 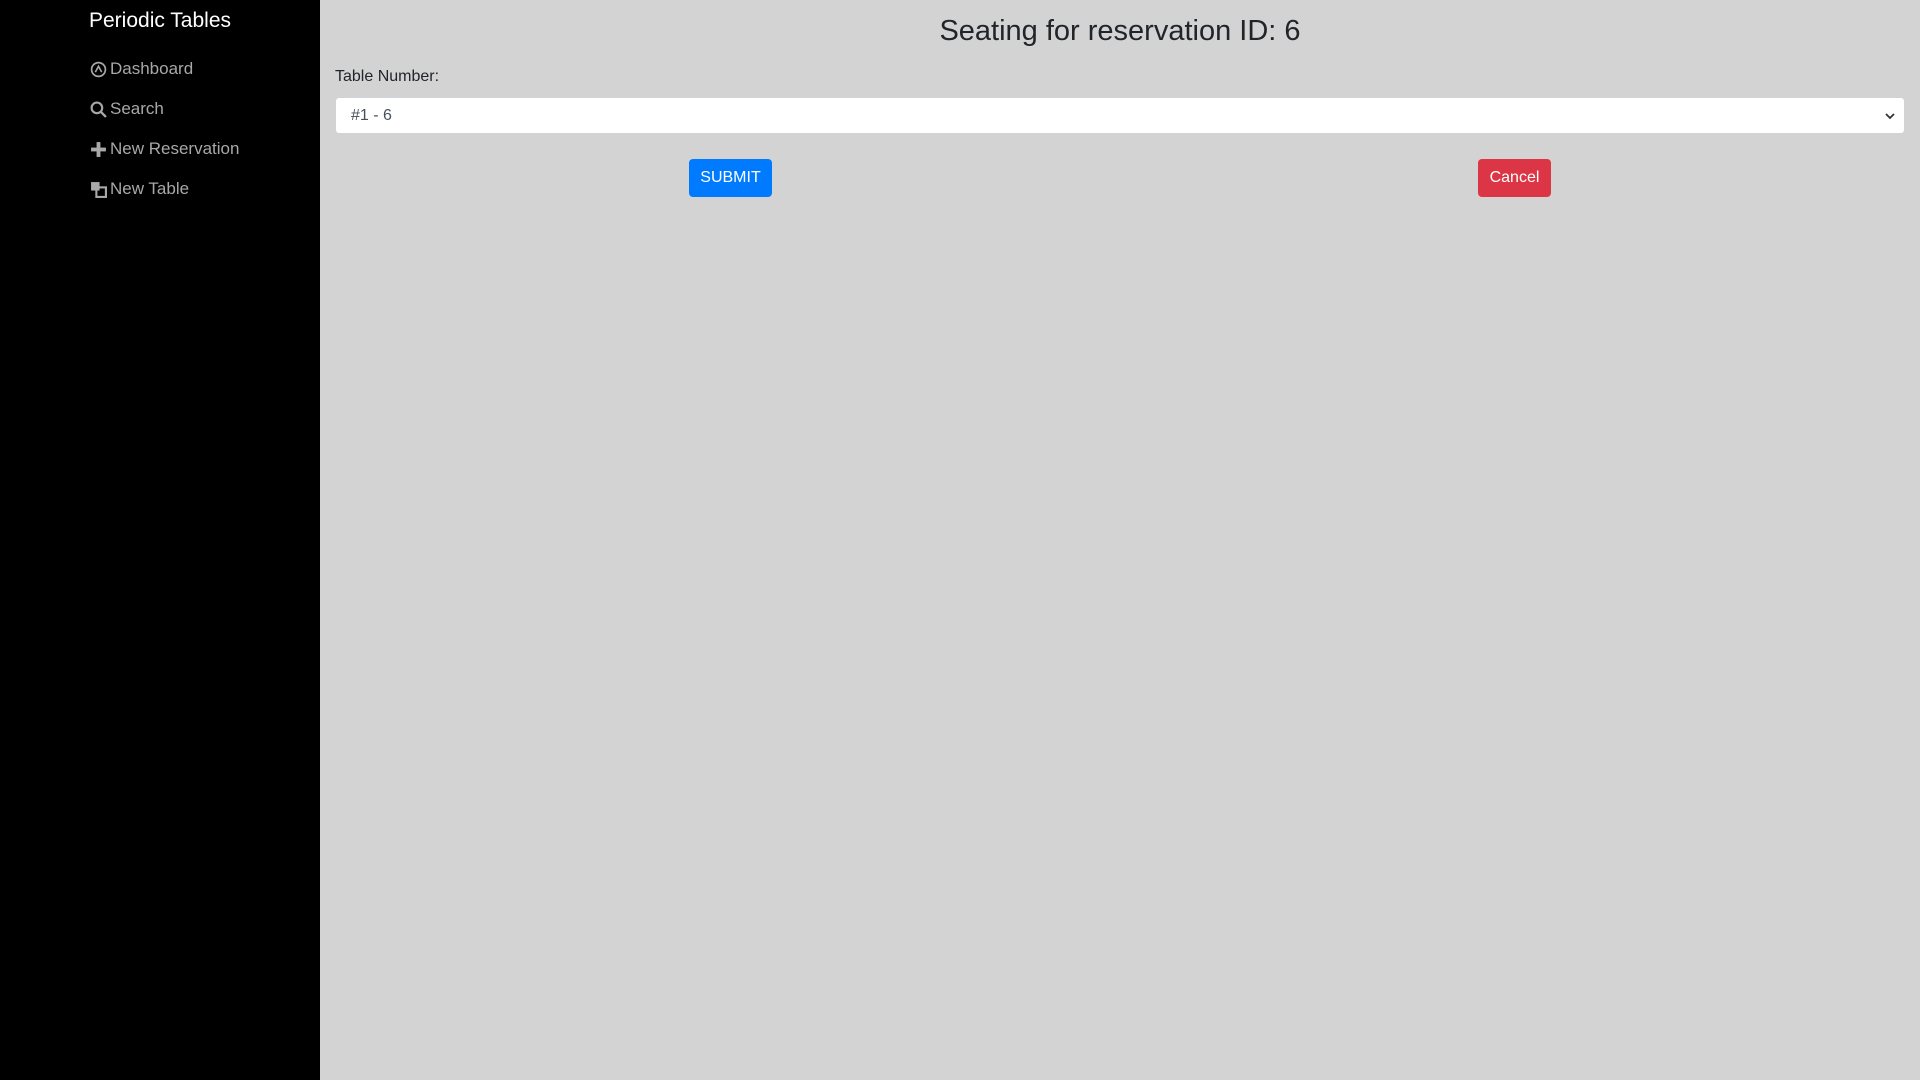 What do you see at coordinates (387, 76) in the screenshot?
I see `table-number-label: Table Number:` at bounding box center [387, 76].